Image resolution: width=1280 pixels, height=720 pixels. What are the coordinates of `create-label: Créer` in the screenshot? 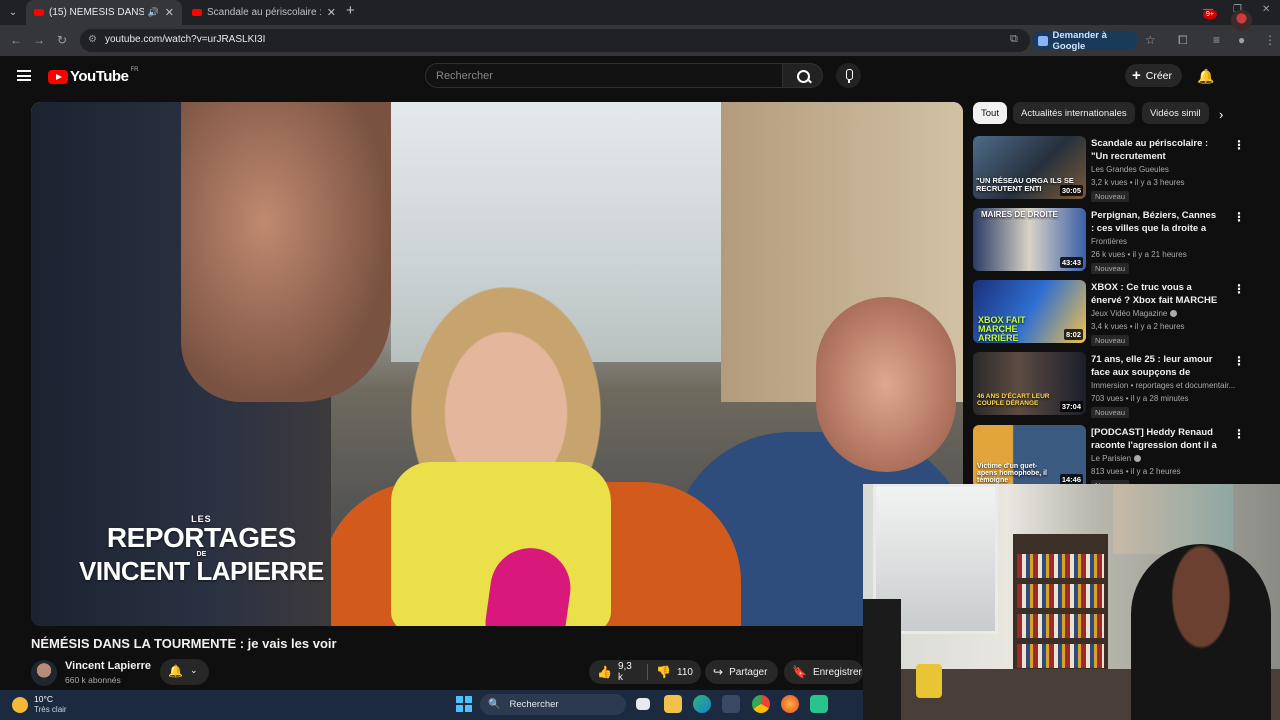 It's located at (1159, 75).